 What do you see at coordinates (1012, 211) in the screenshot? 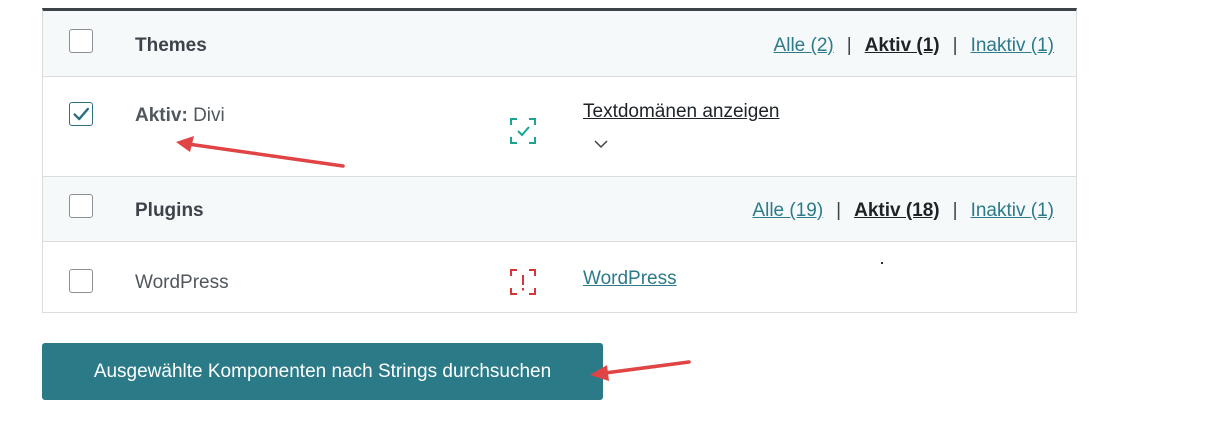
I see `plugins-filter-inactive: Inaktiv (1)` at bounding box center [1012, 211].